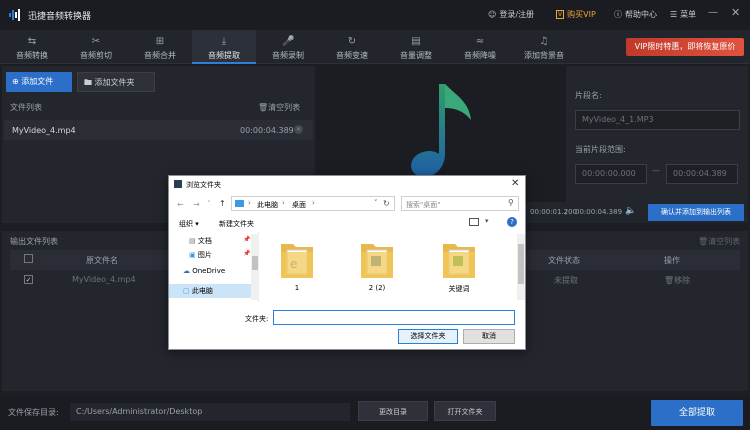  I want to click on organize-menu: 组织 ▾, so click(189, 224).